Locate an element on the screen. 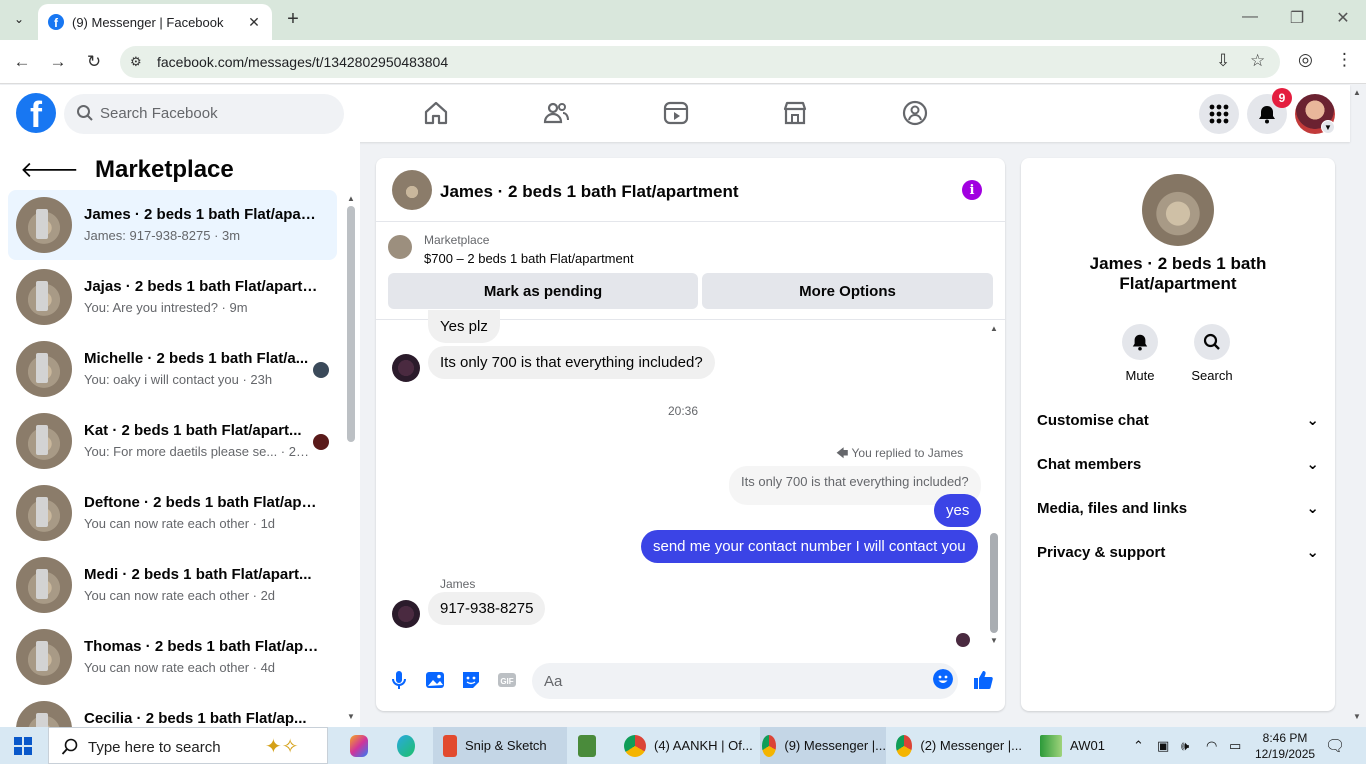  chevron-down-icon: ⌄ is located at coordinates (1312, 464).